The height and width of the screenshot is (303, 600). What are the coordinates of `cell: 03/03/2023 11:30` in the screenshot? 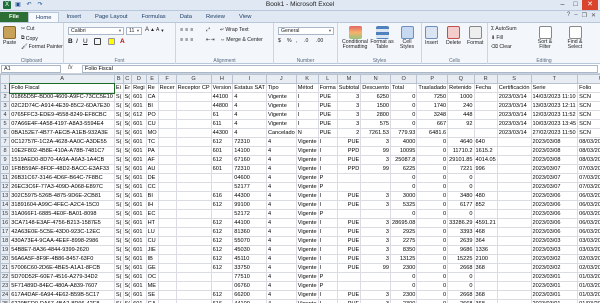 It's located at (588, 241).